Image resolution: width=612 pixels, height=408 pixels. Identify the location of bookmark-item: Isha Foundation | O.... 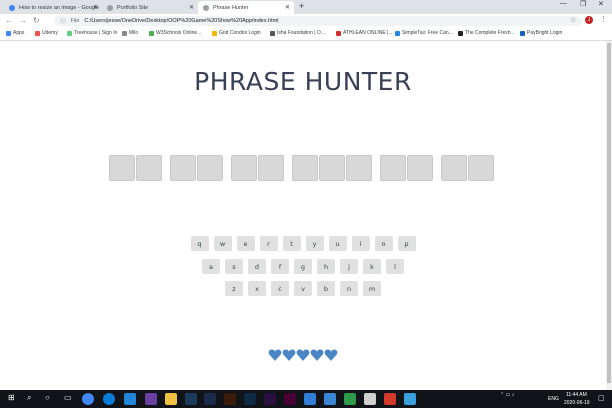
(297, 33).